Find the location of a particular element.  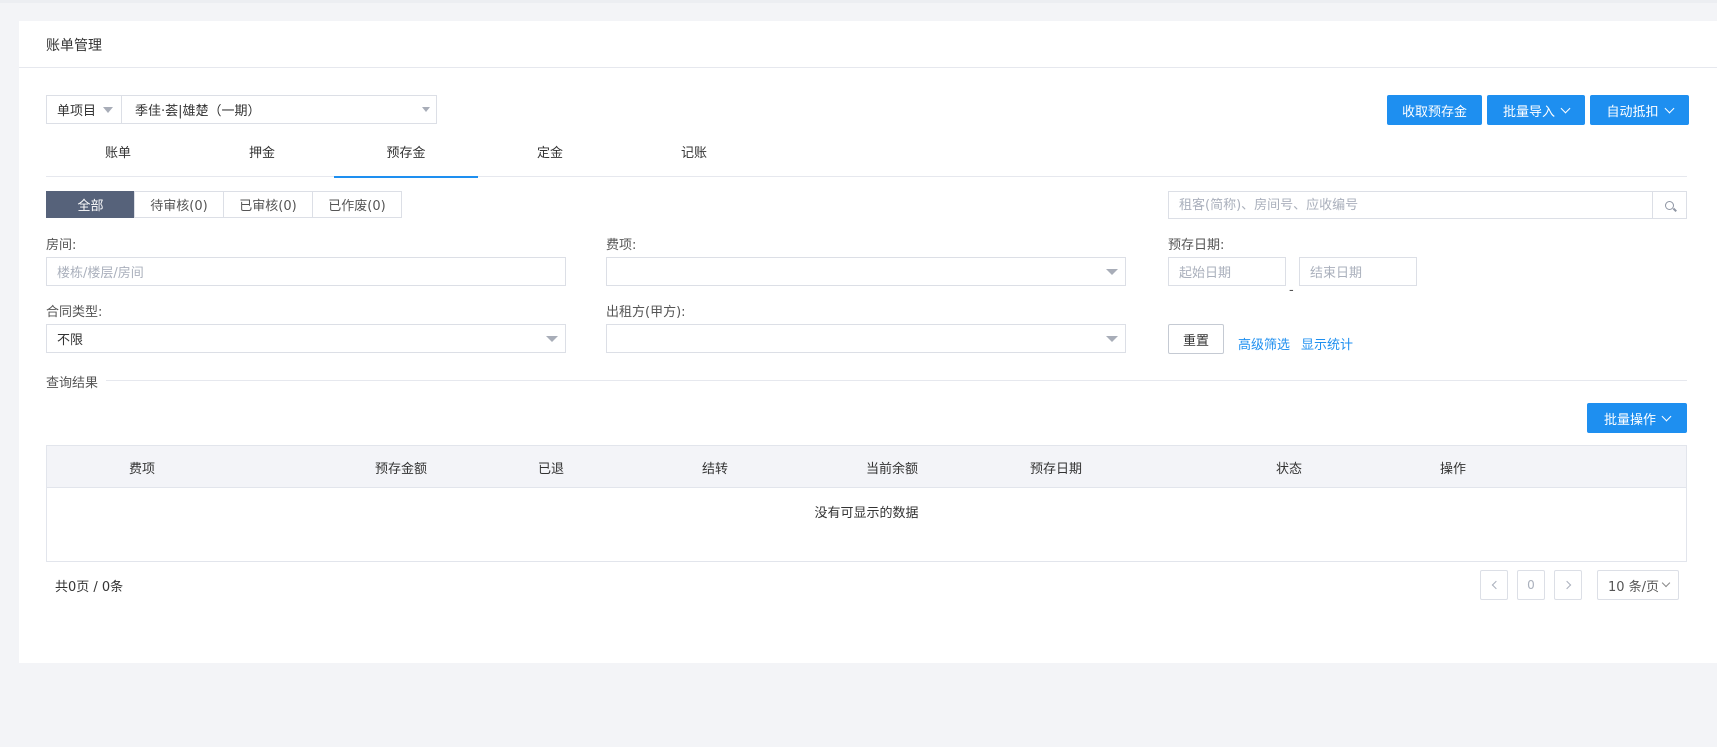

prev-page-button is located at coordinates (1494, 585).